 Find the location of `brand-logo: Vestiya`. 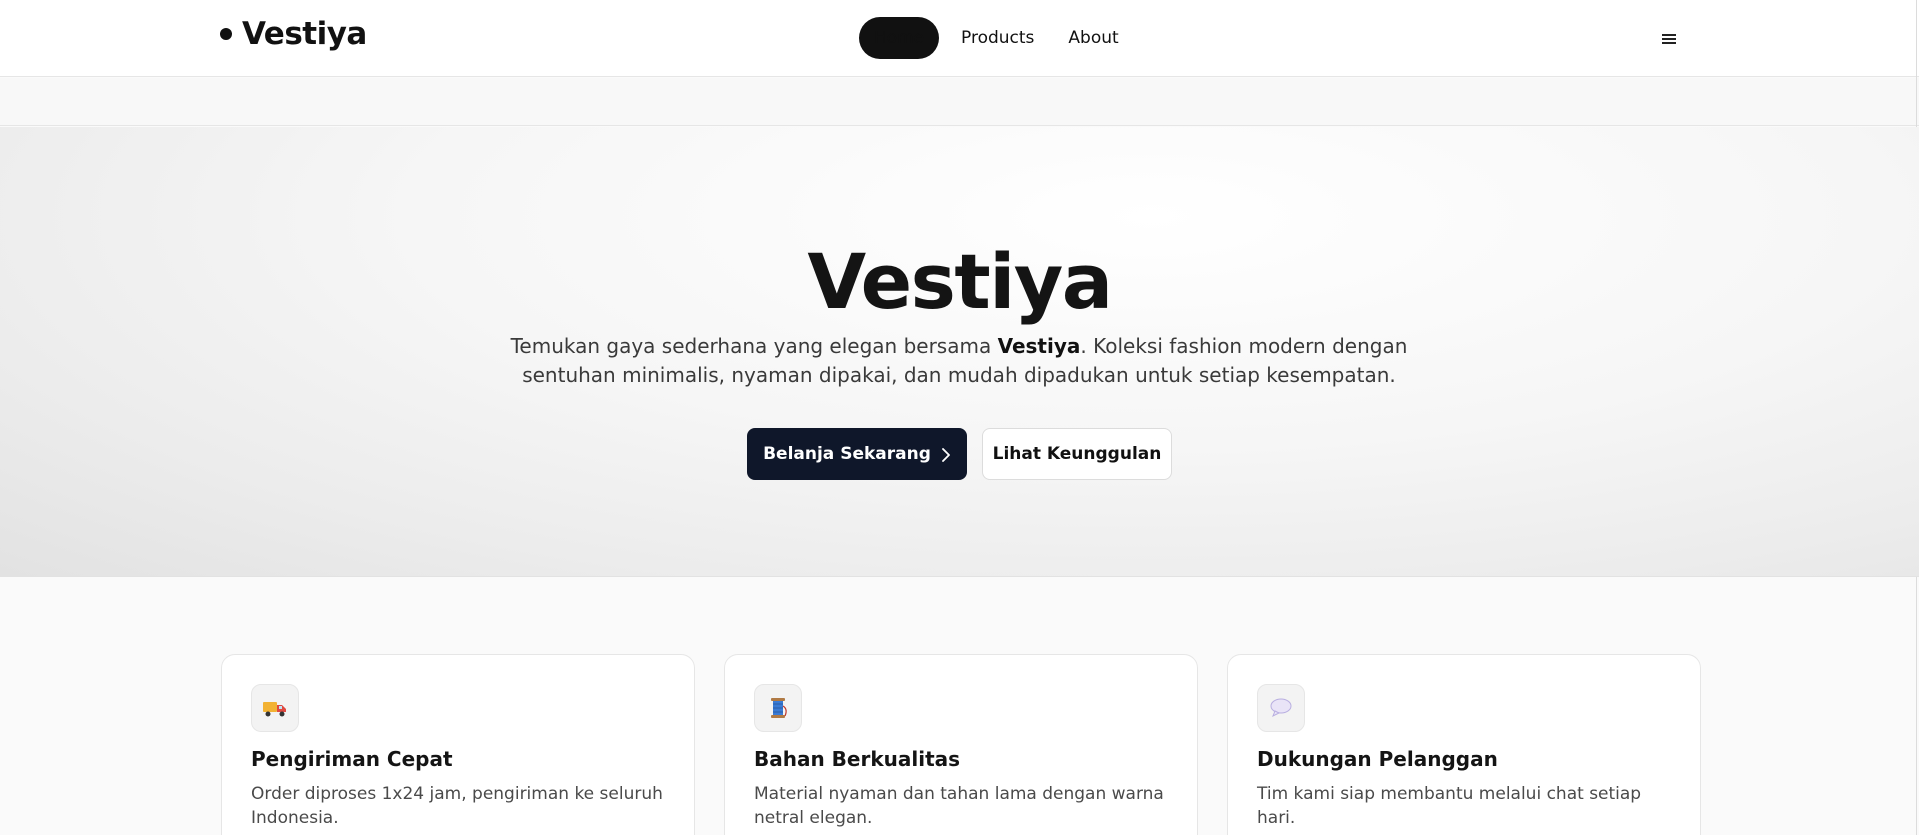

brand-logo: Vestiya is located at coordinates (293, 34).